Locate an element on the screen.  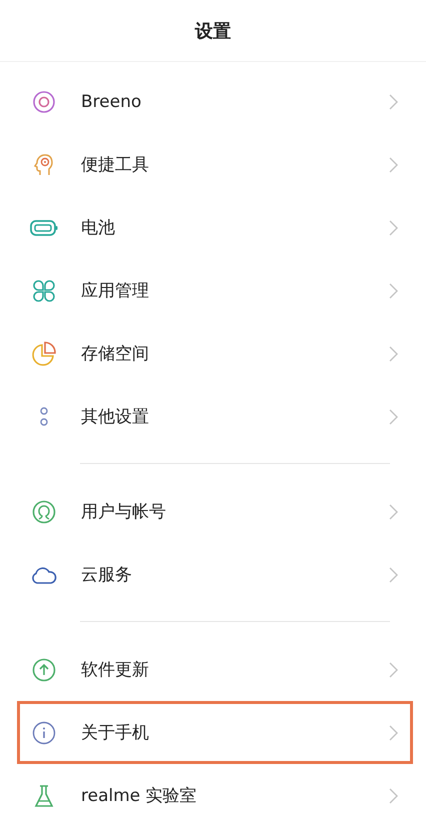
row-label: 软件更新 is located at coordinates (115, 670).